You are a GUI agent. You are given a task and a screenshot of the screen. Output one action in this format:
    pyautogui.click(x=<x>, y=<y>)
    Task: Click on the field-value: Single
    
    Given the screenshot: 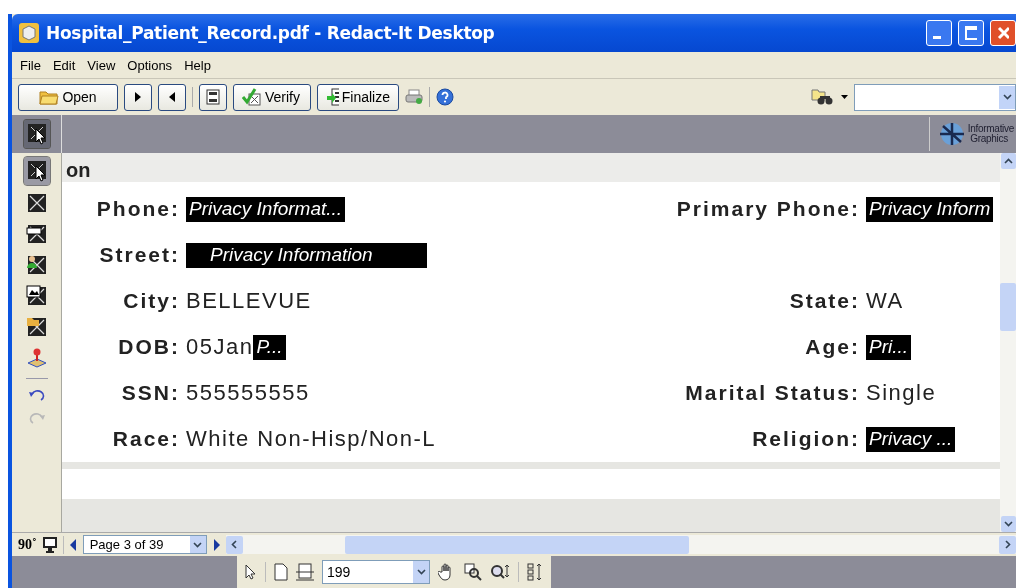 What is the action you would take?
    pyautogui.click(x=901, y=393)
    